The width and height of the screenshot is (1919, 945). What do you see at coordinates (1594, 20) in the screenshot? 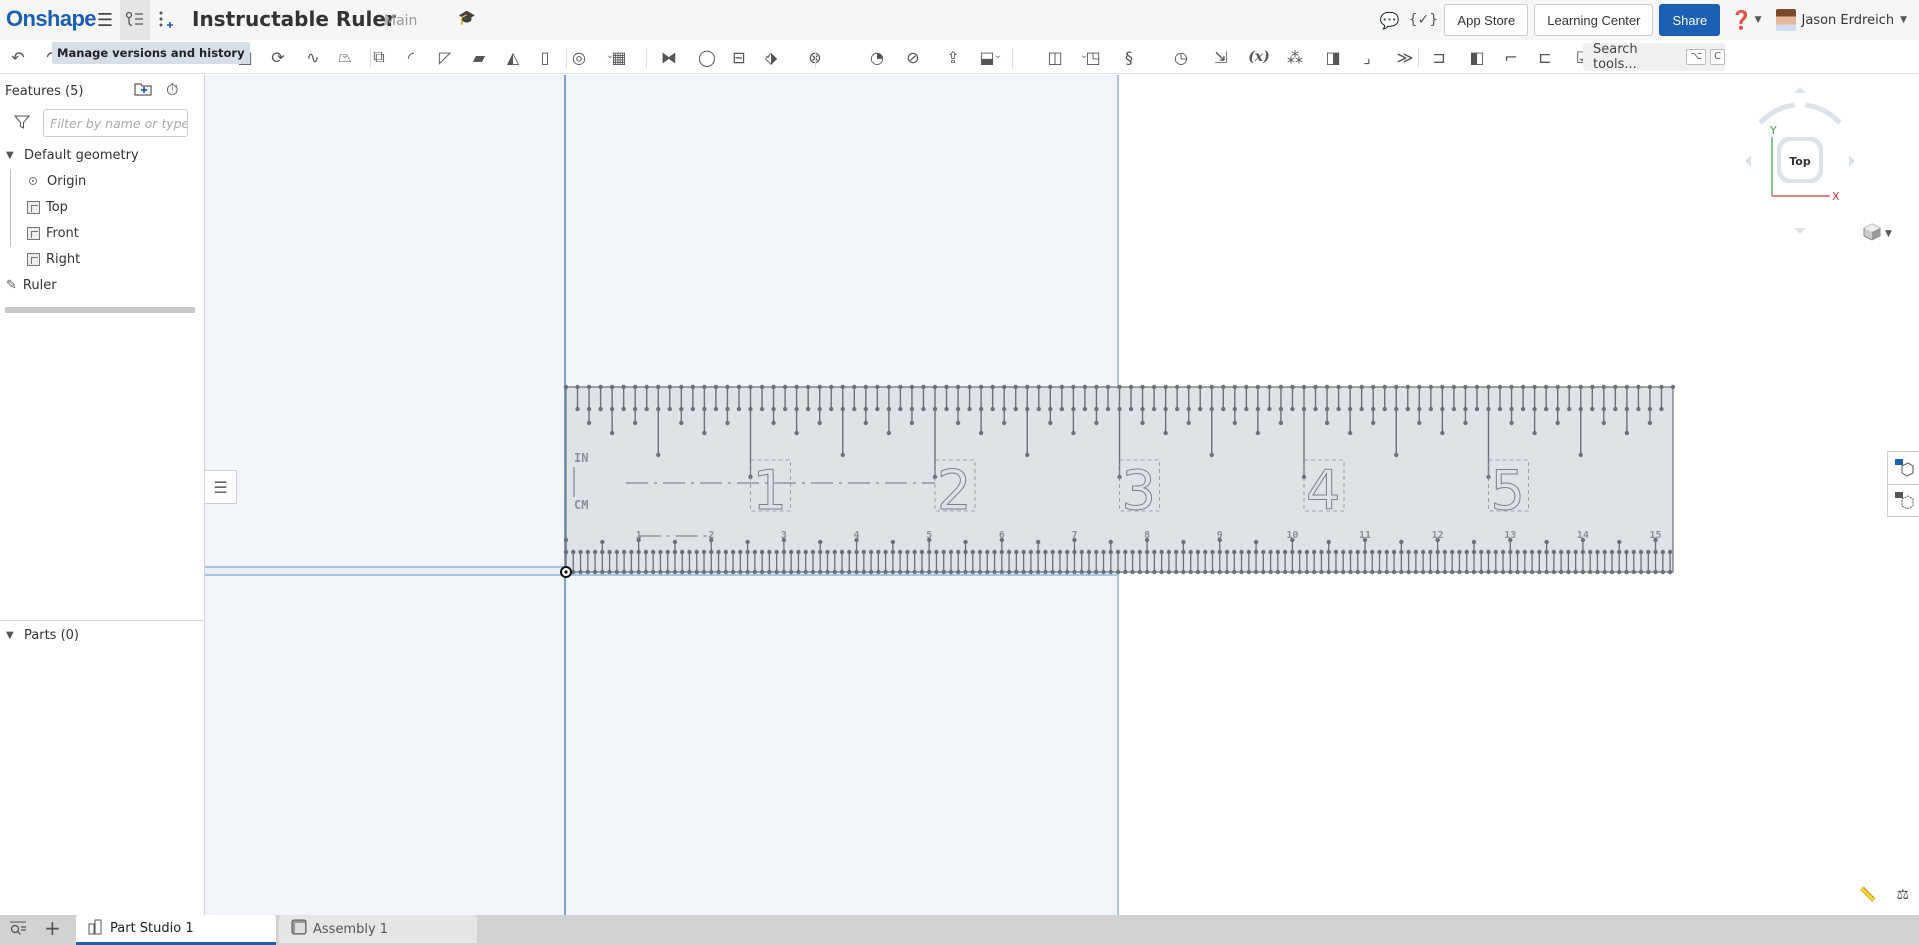
I see `learning-center-button: Learning Center` at bounding box center [1594, 20].